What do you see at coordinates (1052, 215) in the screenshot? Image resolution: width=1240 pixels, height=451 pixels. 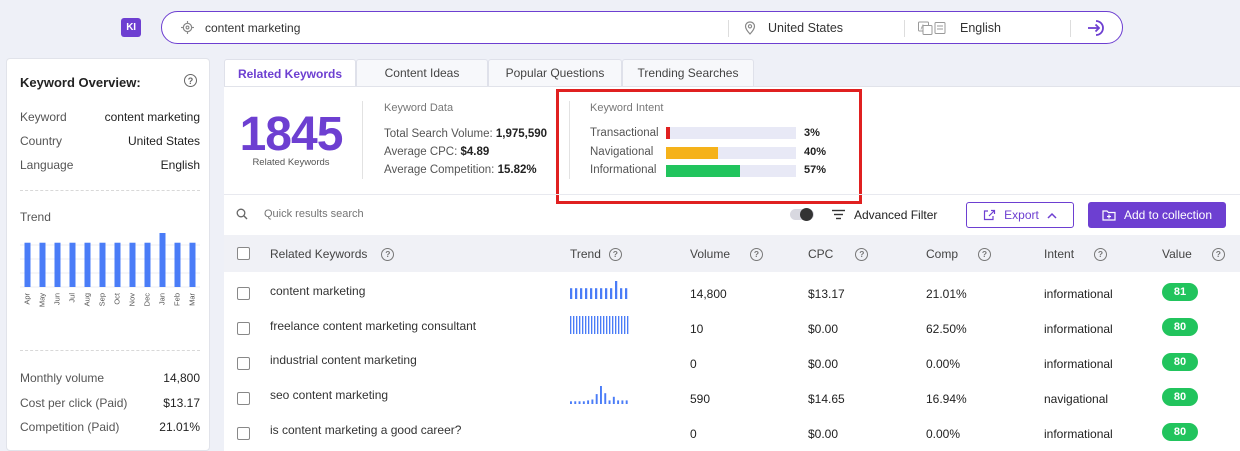 I see `chevron-up-icon` at bounding box center [1052, 215].